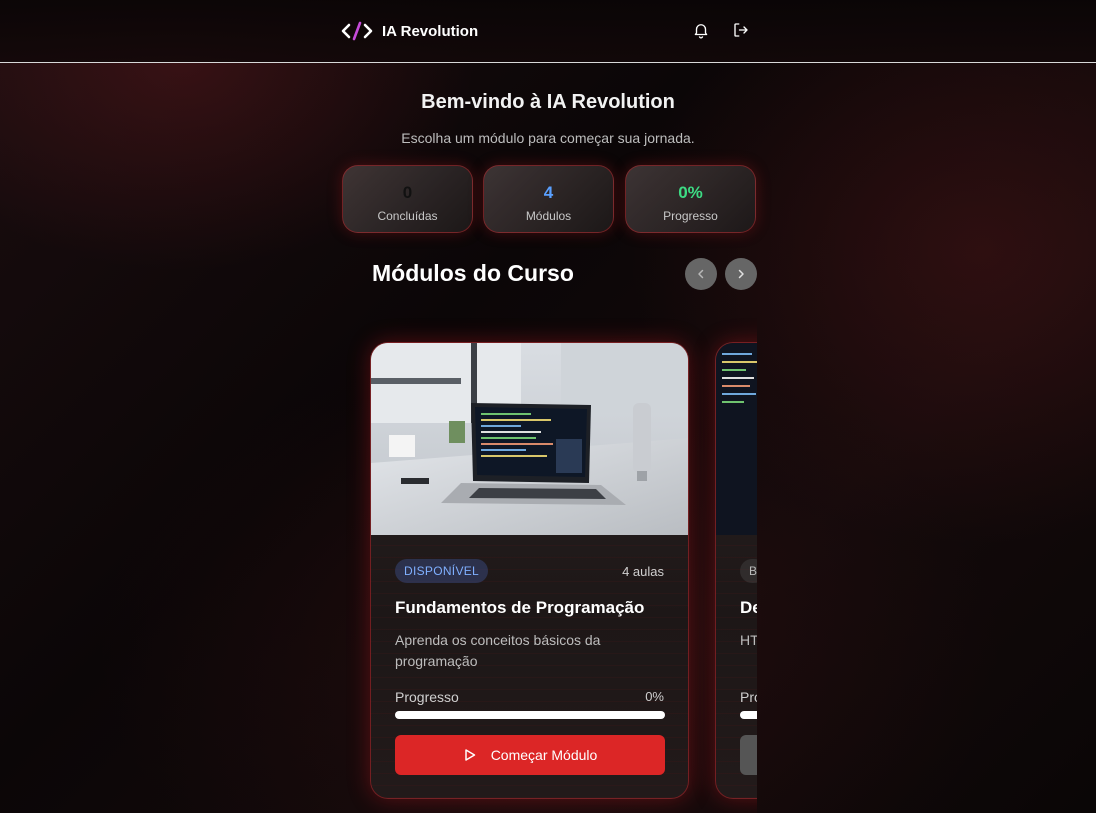 This screenshot has height=813, width=1096. What do you see at coordinates (741, 30) in the screenshot?
I see `logout-icon` at bounding box center [741, 30].